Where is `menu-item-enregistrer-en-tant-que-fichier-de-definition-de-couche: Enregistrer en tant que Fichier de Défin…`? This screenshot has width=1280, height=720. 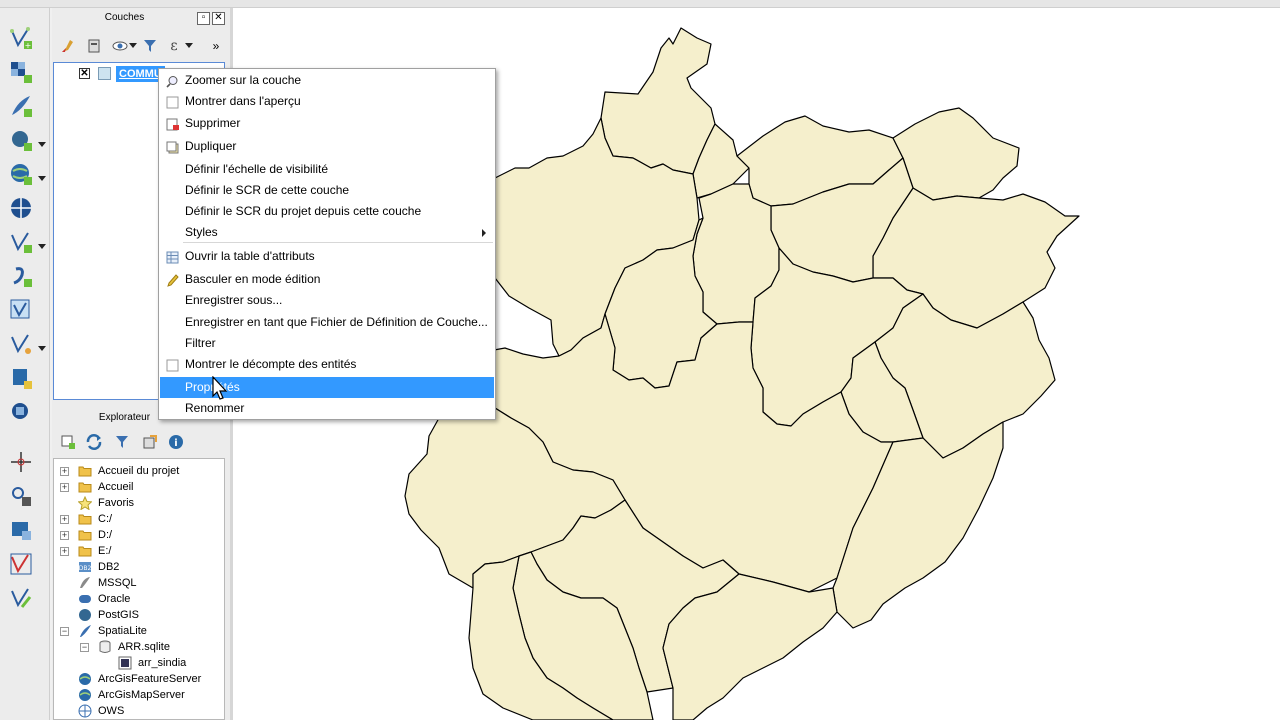
menu-item-enregistrer-en-tant-que-fichier-de-definition-de-couche: Enregistrer en tant que Fichier de Défin… is located at coordinates (327, 322).